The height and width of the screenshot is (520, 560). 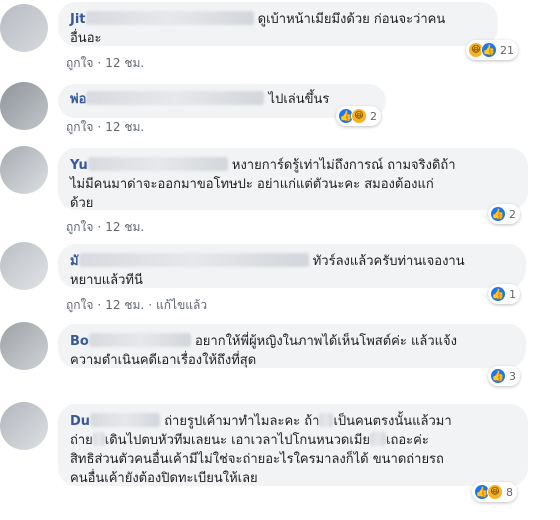 What do you see at coordinates (509, 492) in the screenshot?
I see `reaction-count: 8` at bounding box center [509, 492].